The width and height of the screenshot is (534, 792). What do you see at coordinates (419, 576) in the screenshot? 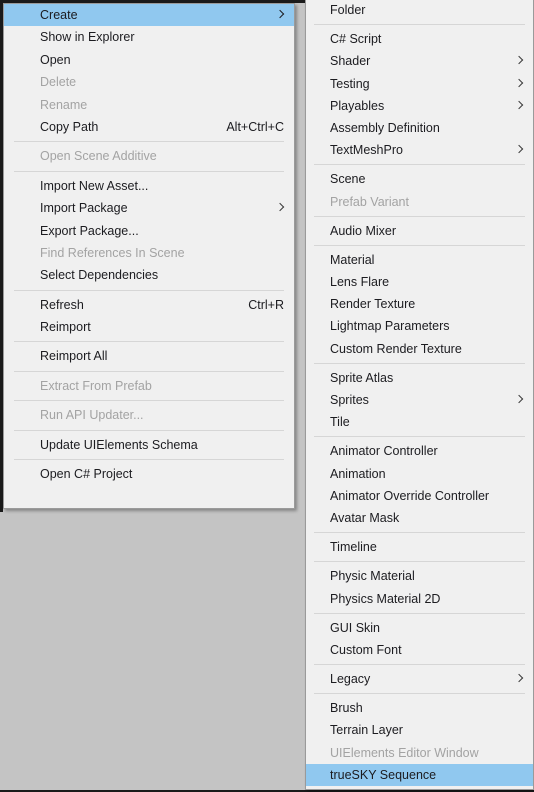
I see `create-item-physic-material: Physic Material` at bounding box center [419, 576].